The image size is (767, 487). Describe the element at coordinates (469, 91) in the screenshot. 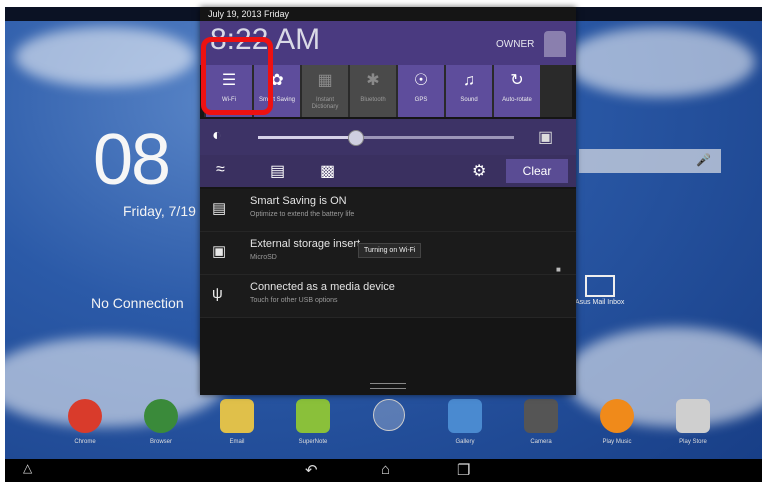

I see `tile-sound: ♫ Sound` at that location.